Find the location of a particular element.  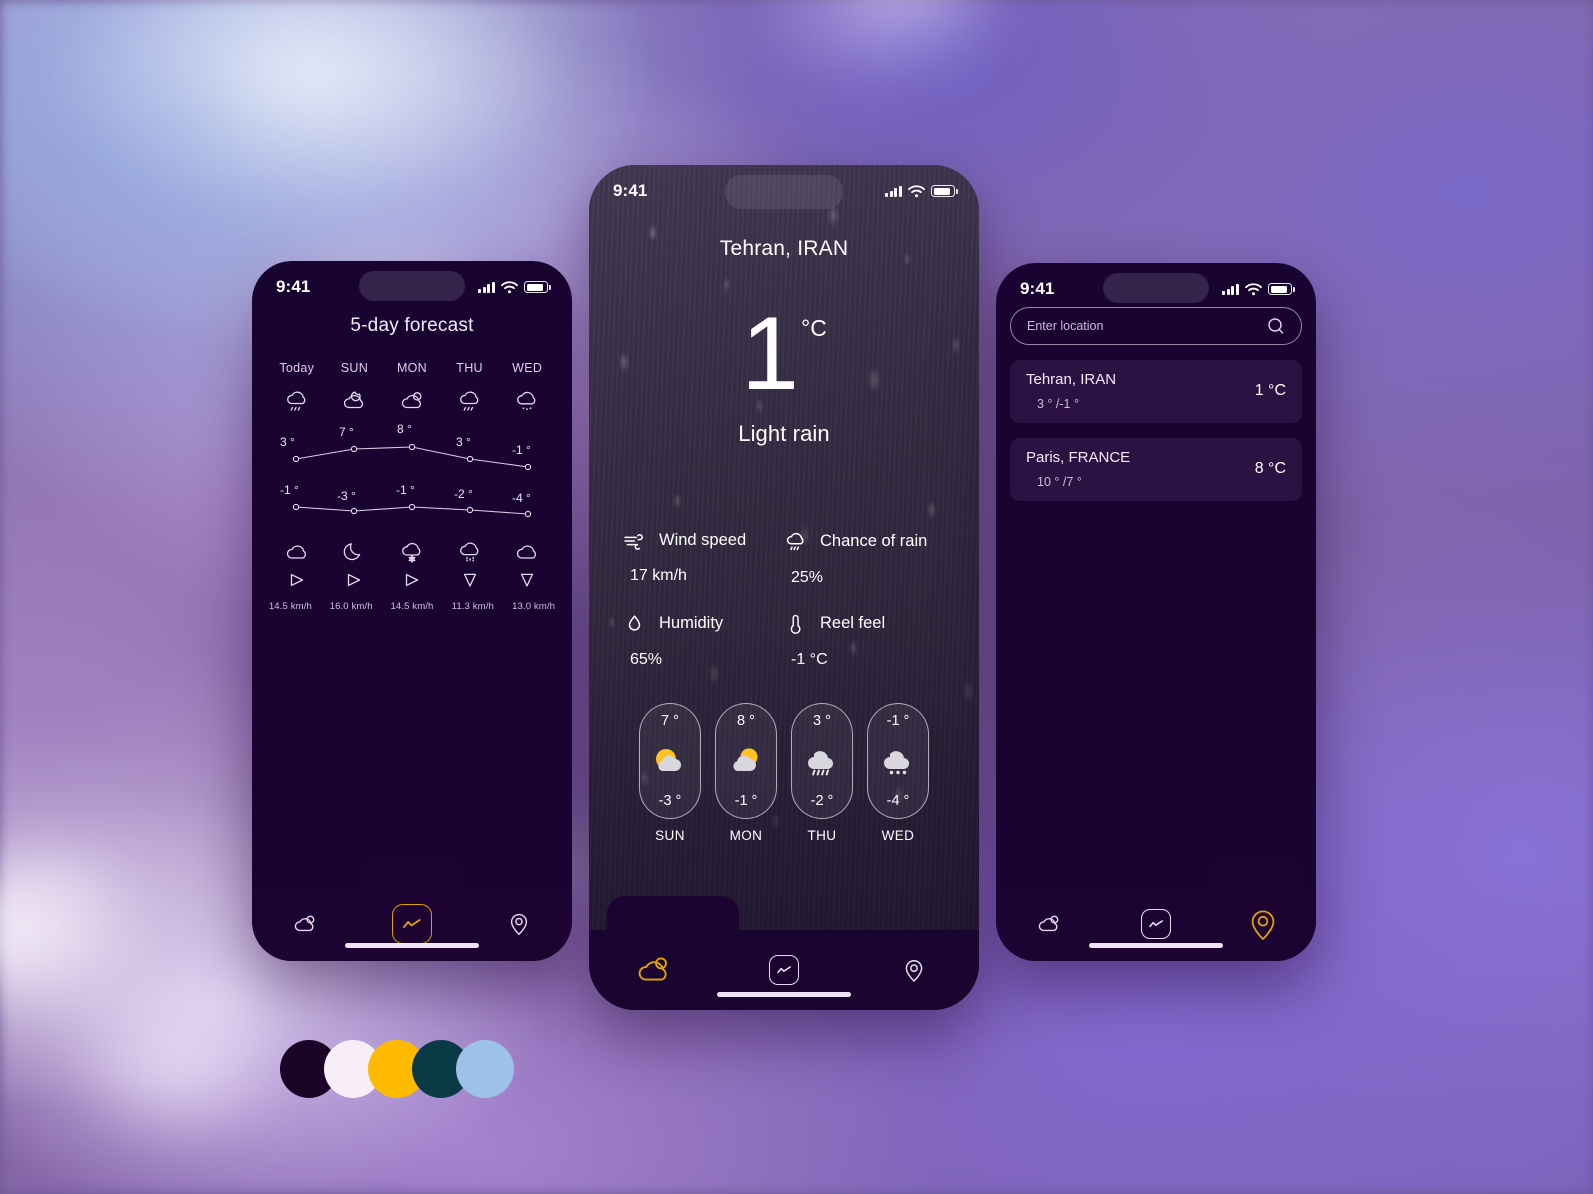

wind-speed-value: 11.3 km/h is located at coordinates (472, 606).